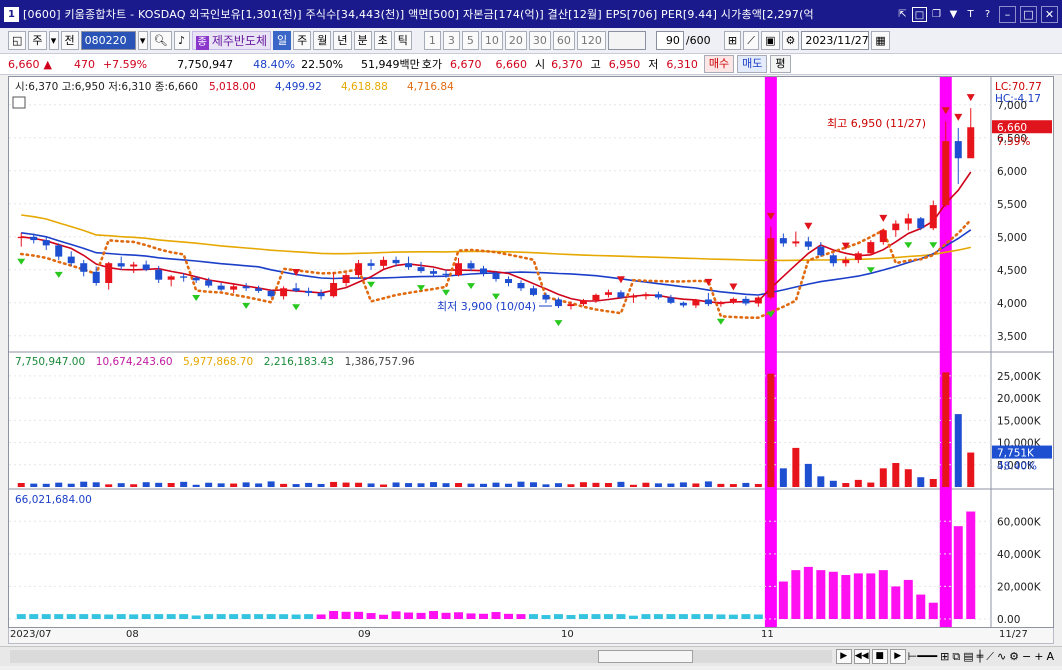  Describe the element at coordinates (780, 64) in the screenshot. I see `flat-button: 평` at that location.